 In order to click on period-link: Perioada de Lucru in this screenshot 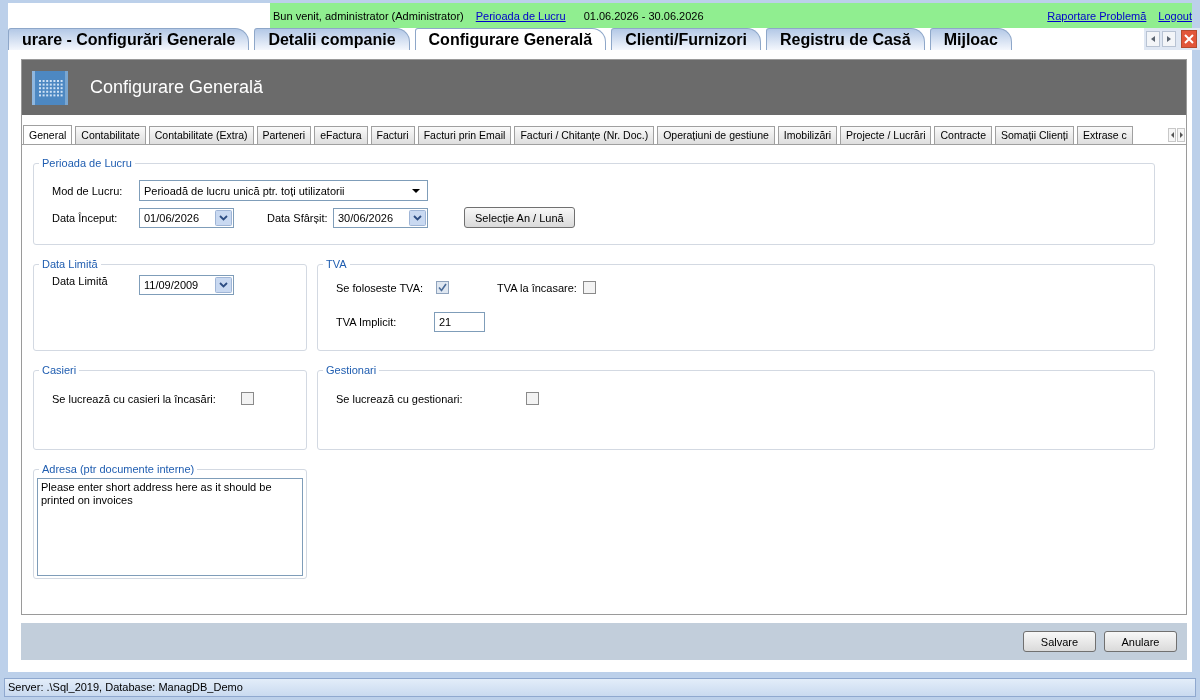, I will do `click(520, 15)`.